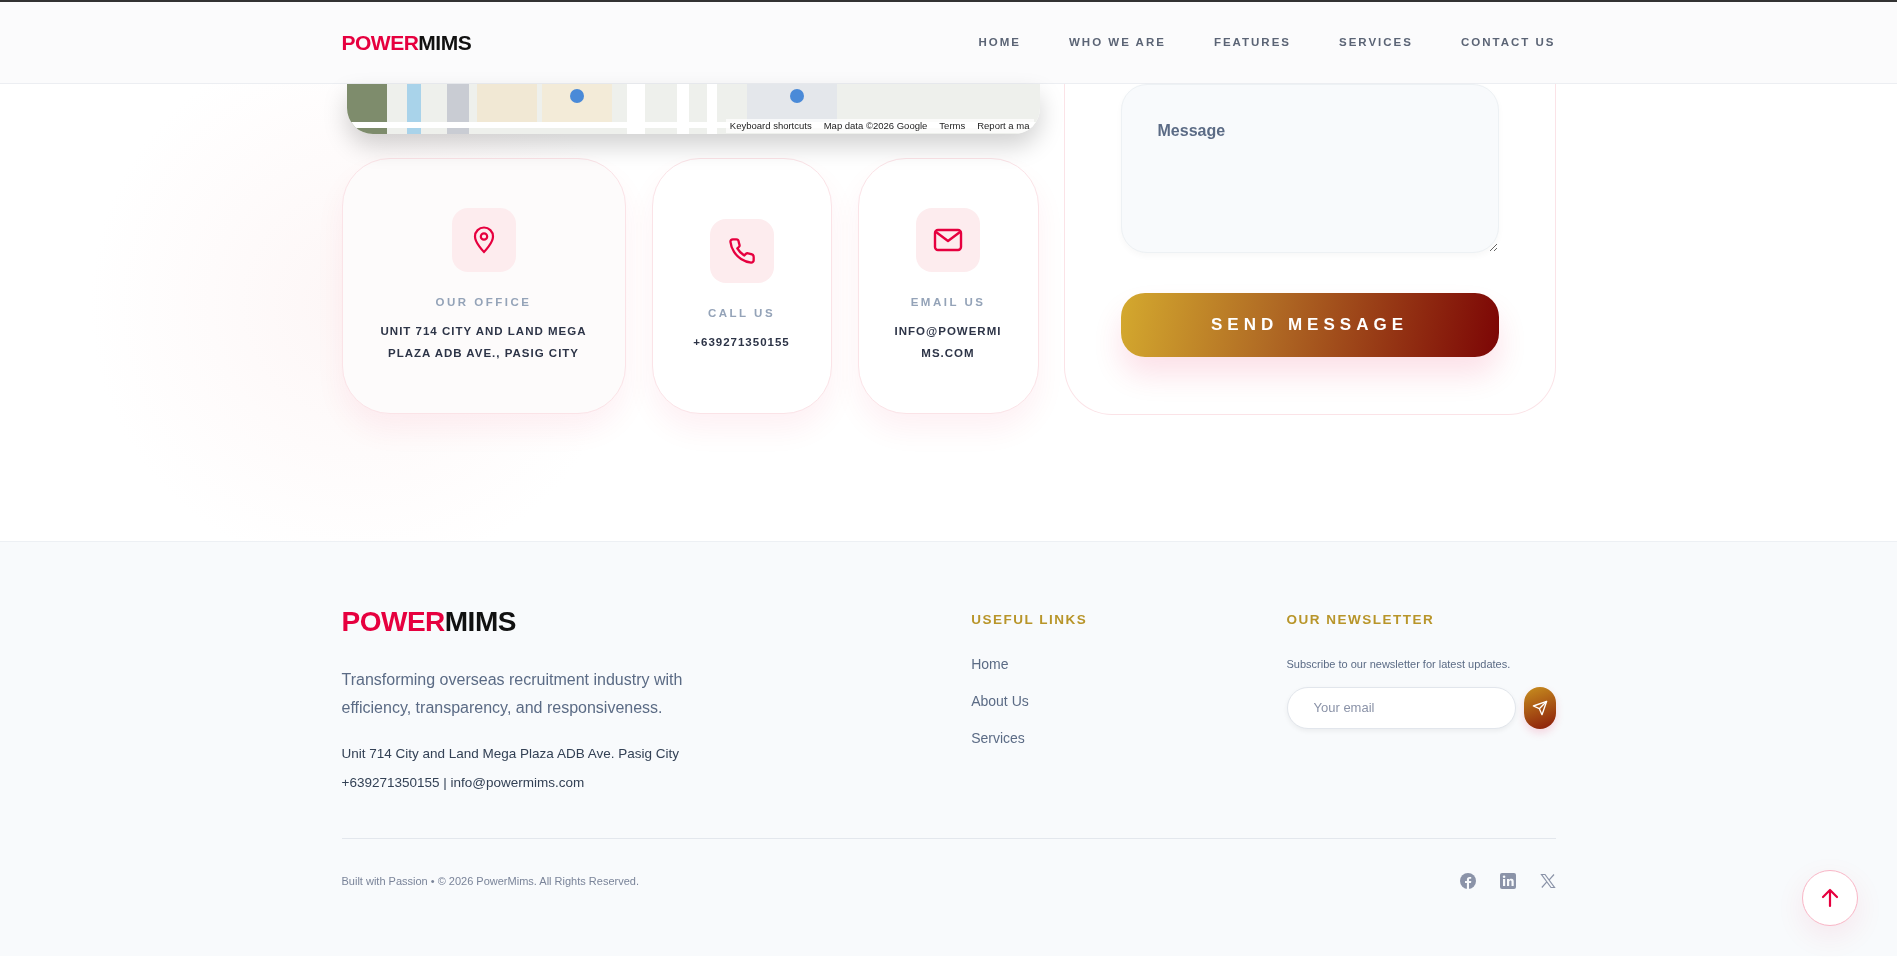 The width and height of the screenshot is (1897, 957). I want to click on message-field: Message, so click(1309, 168).